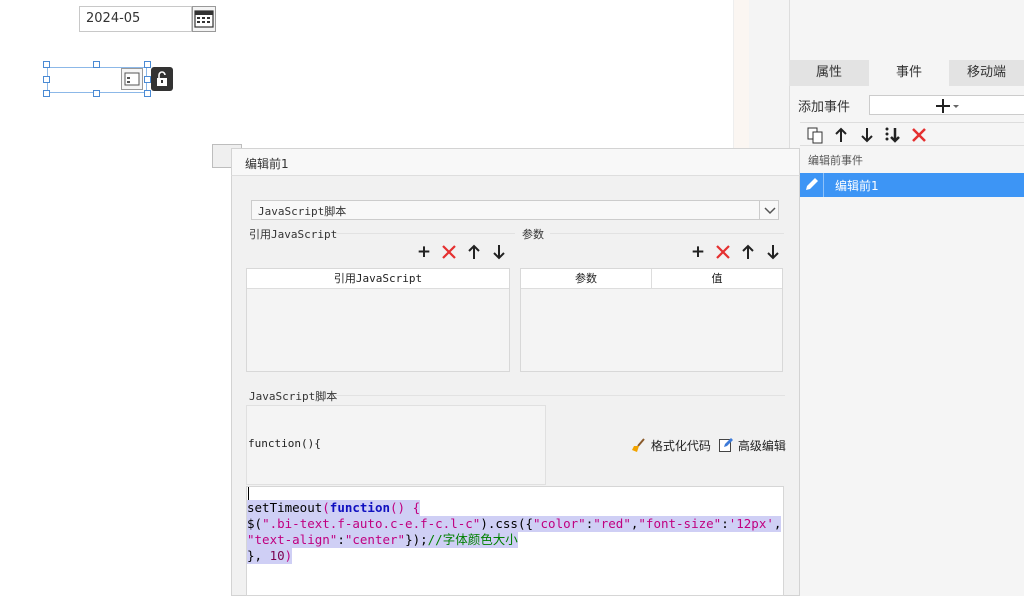 Image resolution: width=1024 pixels, height=596 pixels. Describe the element at coordinates (248, 494) in the screenshot. I see `text-cursor` at that location.